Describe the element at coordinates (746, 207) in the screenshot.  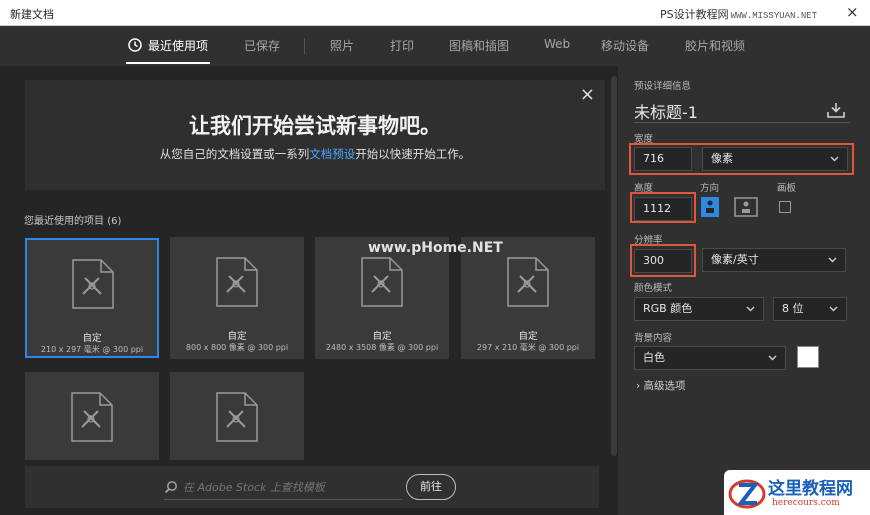
I see `landscape-orientation-icon` at that location.